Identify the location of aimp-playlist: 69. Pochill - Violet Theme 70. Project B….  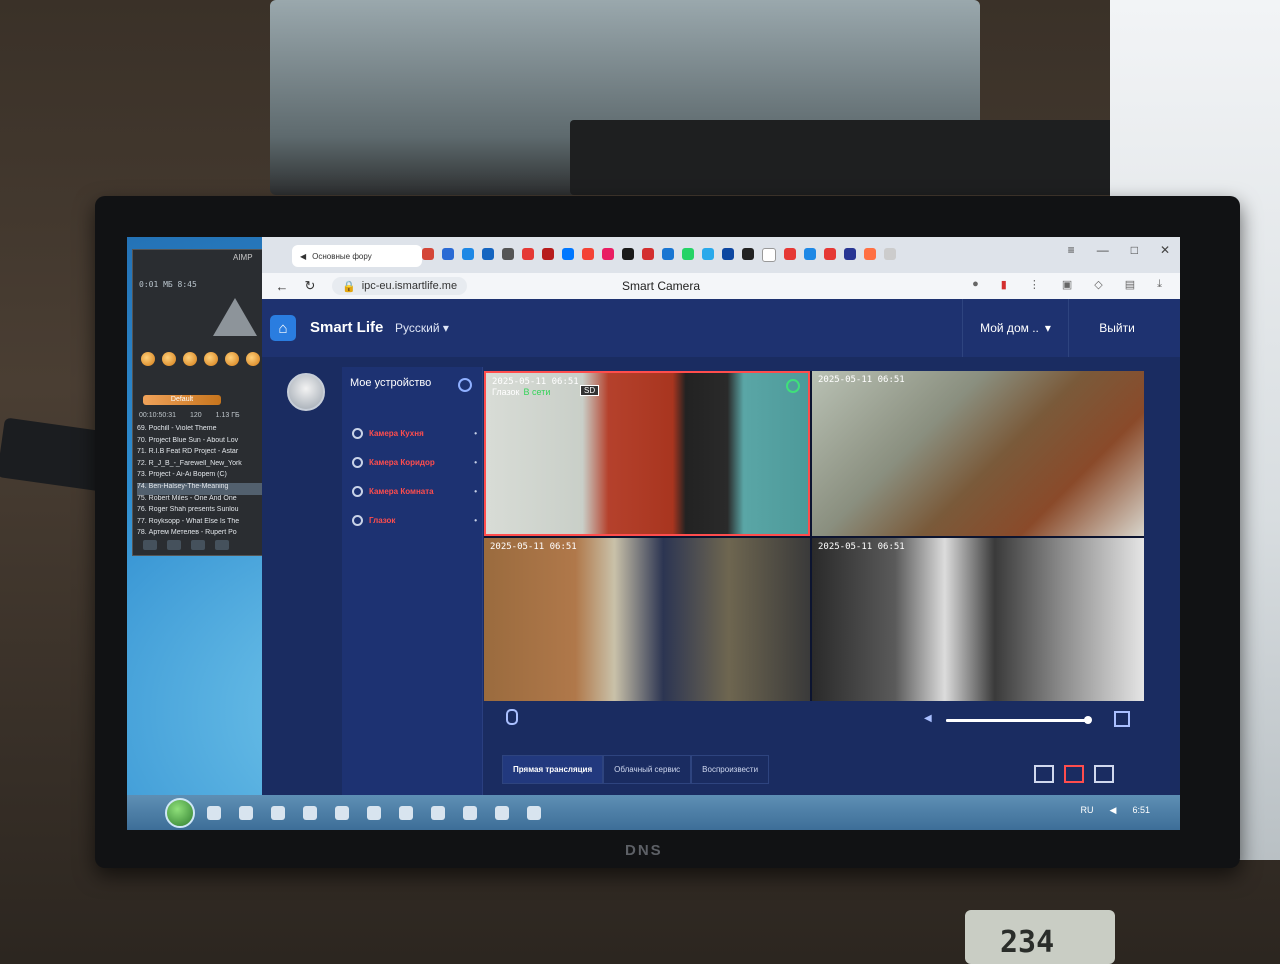
(201, 483).